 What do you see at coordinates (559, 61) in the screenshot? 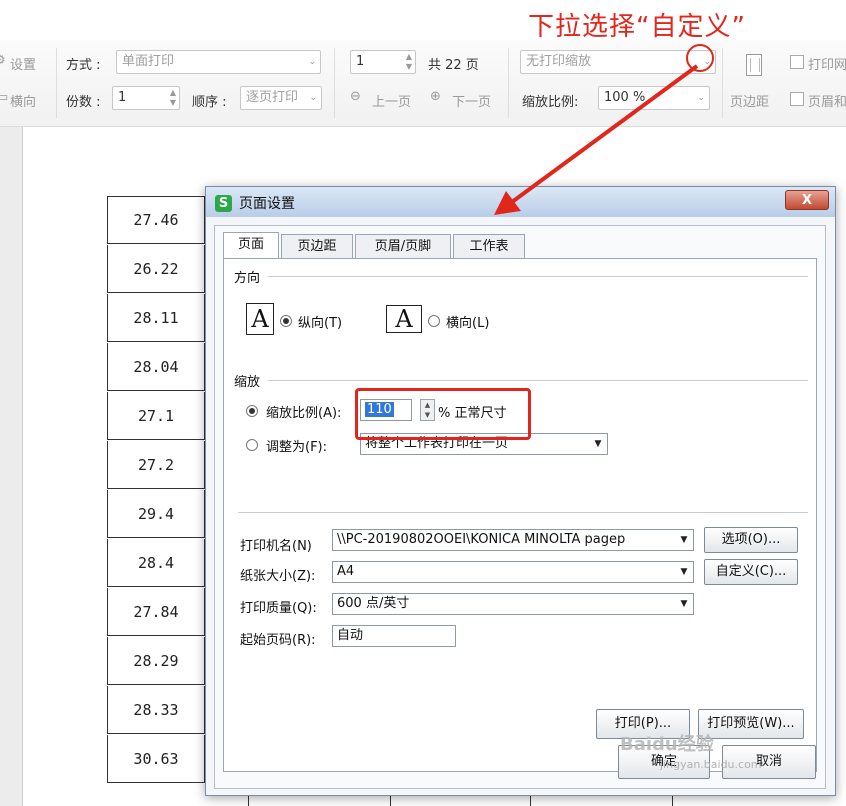
I see `scale-select-value: 无打印缩放` at bounding box center [559, 61].